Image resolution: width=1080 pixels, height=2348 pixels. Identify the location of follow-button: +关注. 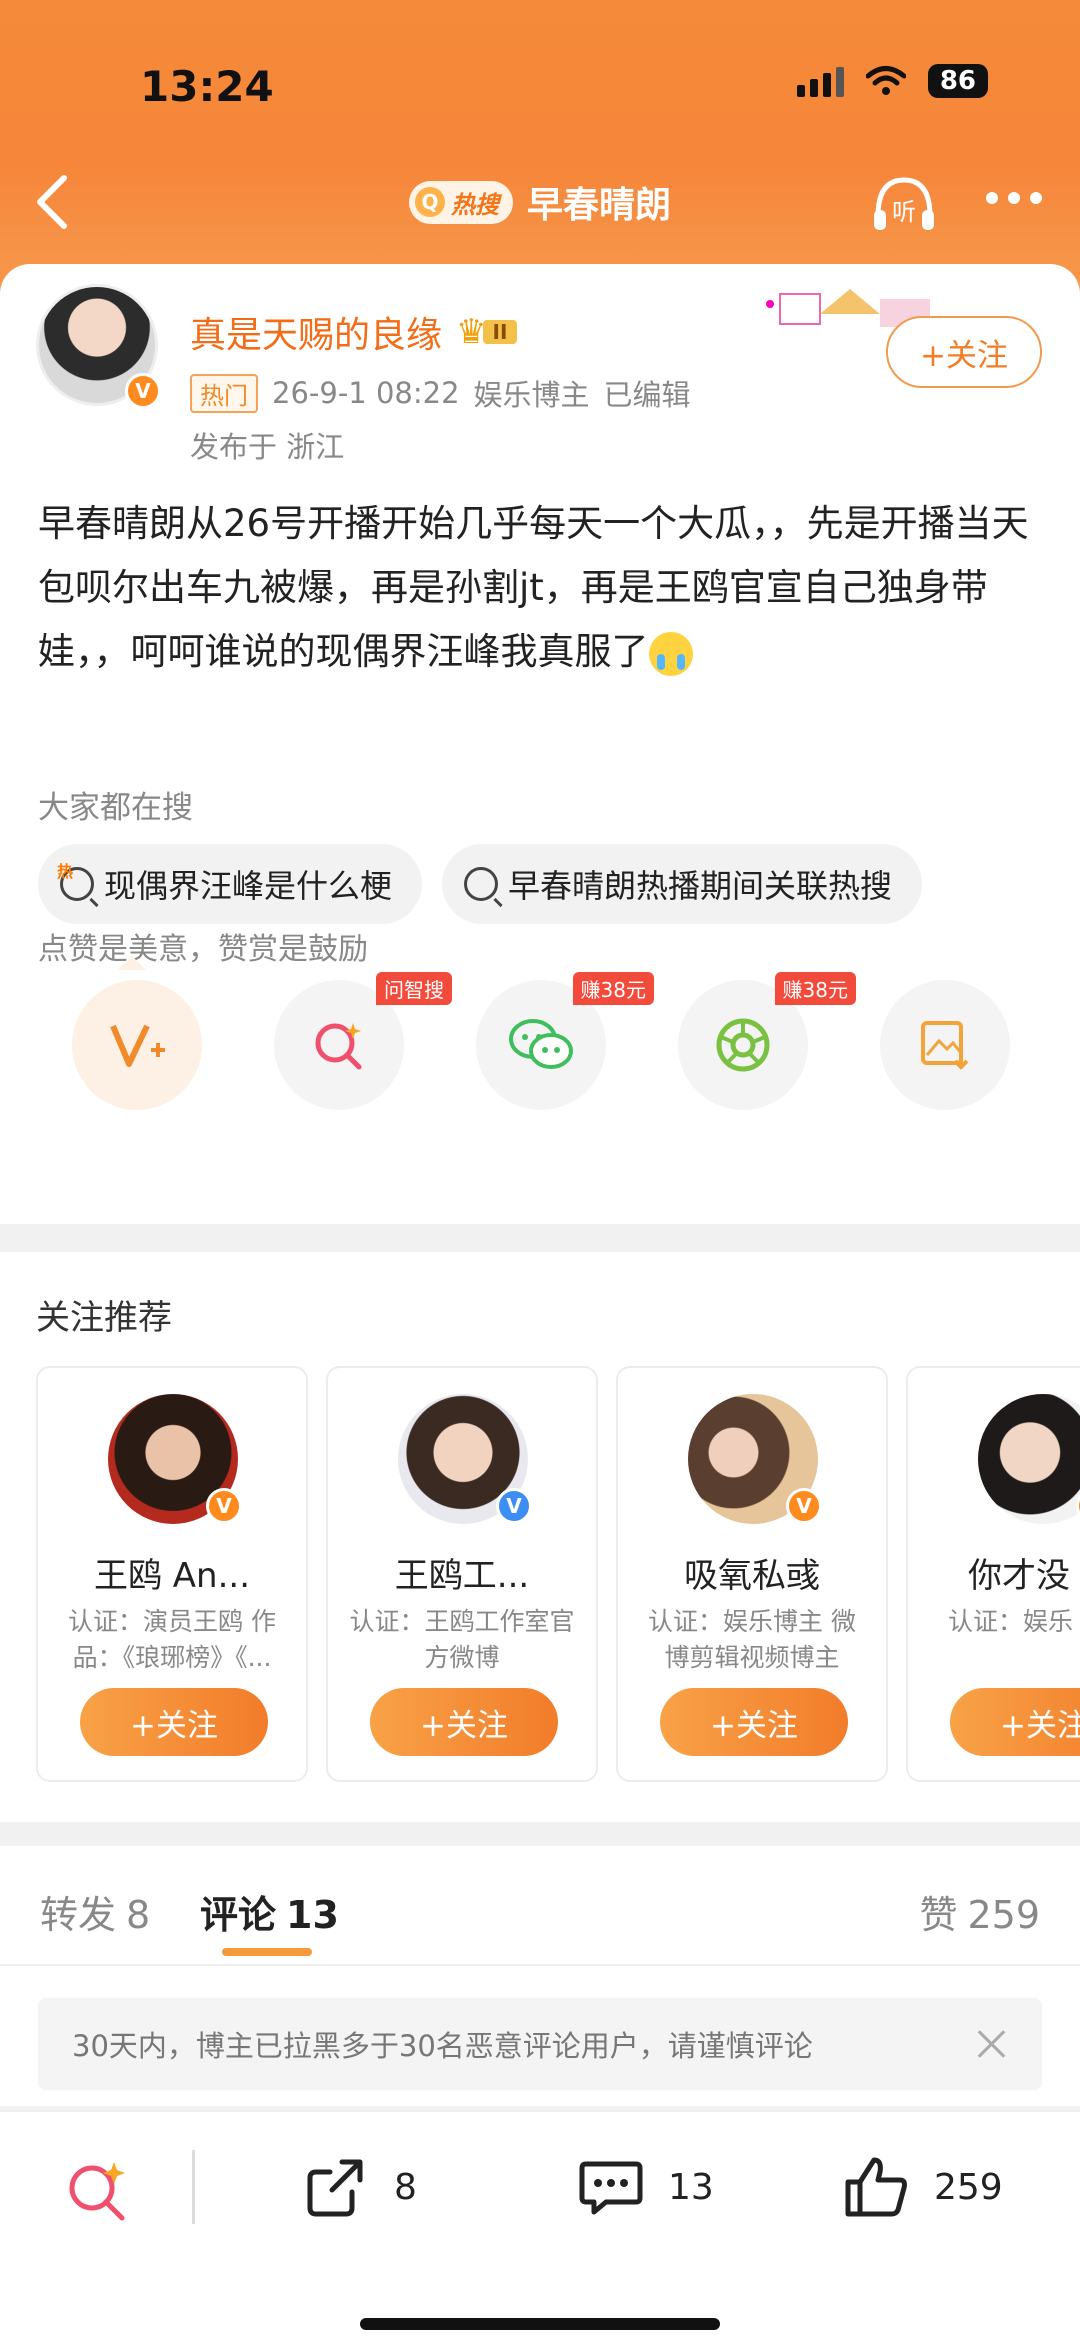
(964, 352).